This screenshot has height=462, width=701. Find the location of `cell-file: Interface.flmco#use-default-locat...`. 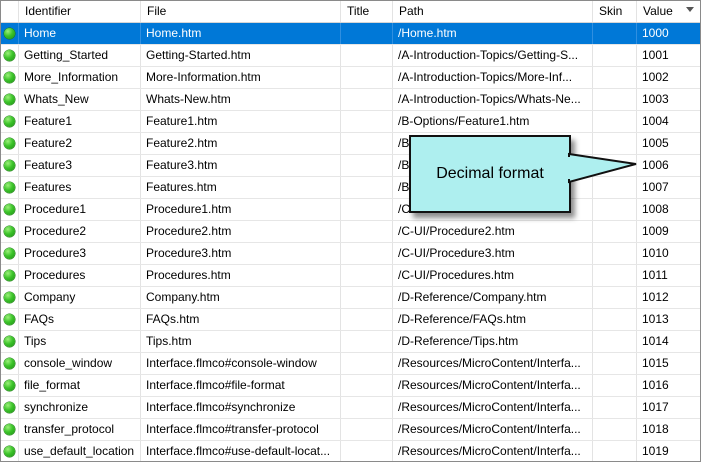

cell-file: Interface.flmco#use-default-locat... is located at coordinates (241, 451).